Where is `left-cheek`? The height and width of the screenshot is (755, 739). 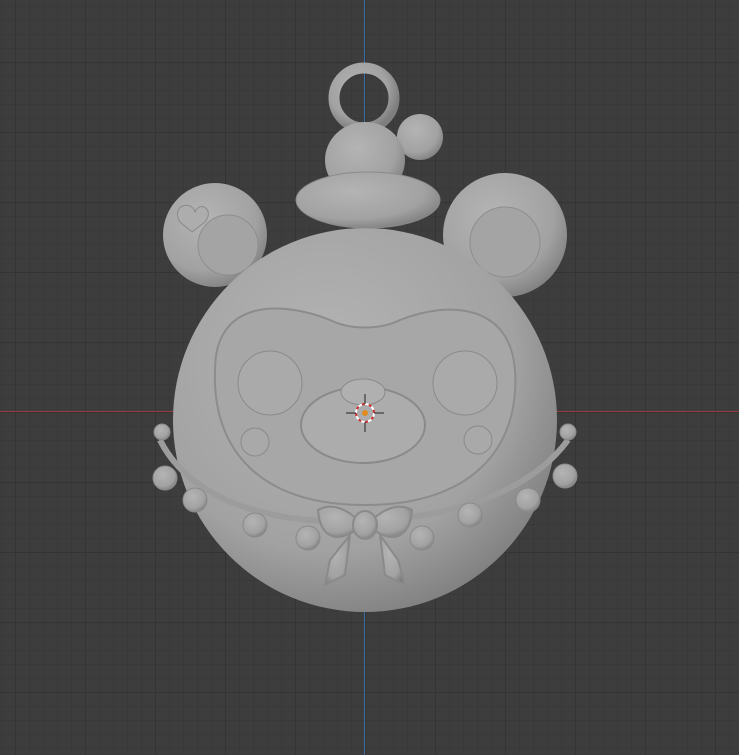 left-cheek is located at coordinates (255, 442).